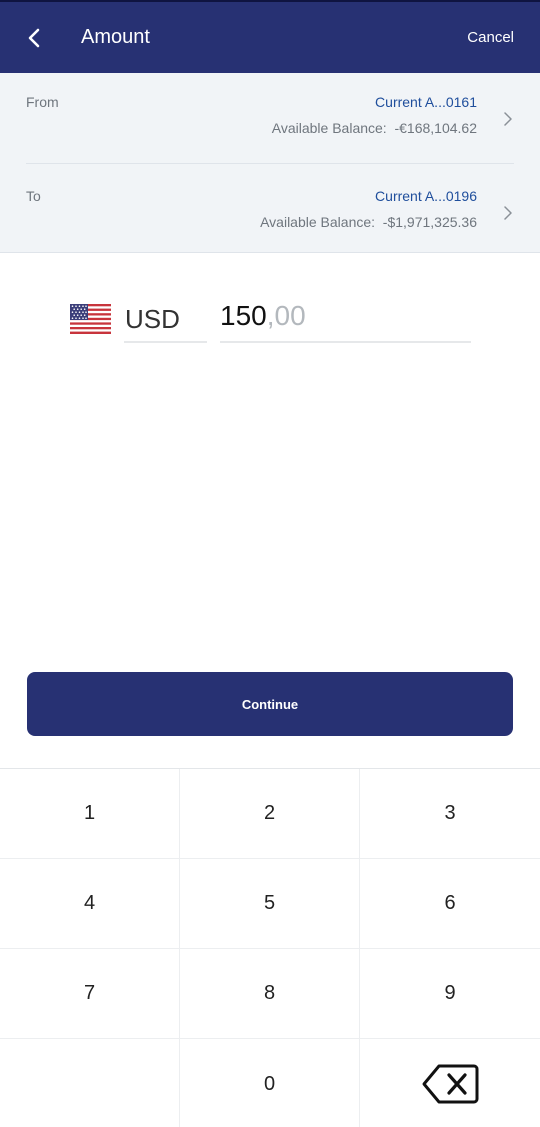  What do you see at coordinates (90, 1083) in the screenshot?
I see `key-empty` at bounding box center [90, 1083].